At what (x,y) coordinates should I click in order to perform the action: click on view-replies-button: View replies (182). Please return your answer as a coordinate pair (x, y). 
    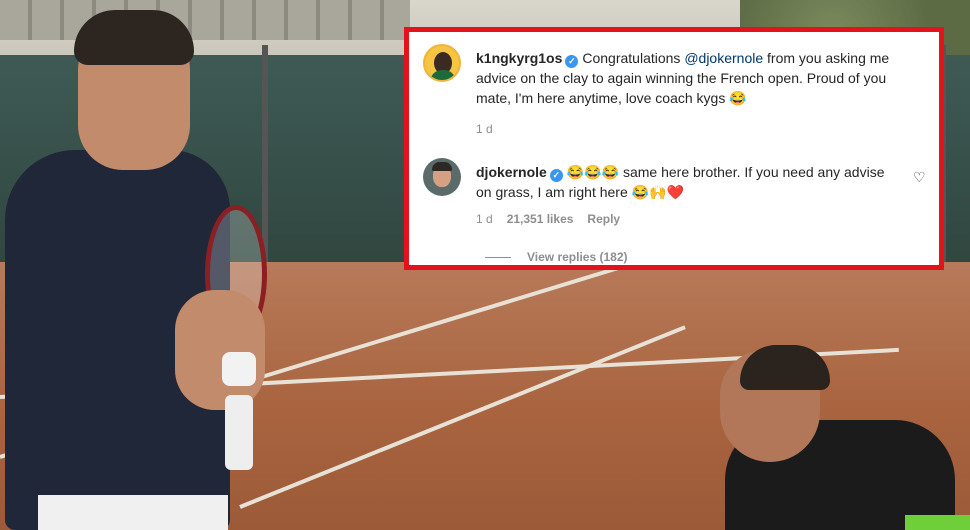
    Looking at the image, I should click on (556, 257).